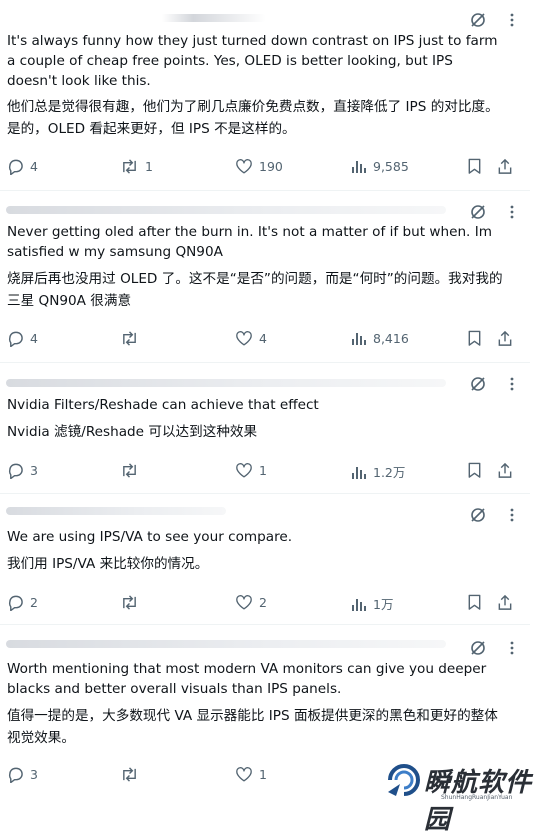  I want to click on views-count: 8,416, so click(391, 338).